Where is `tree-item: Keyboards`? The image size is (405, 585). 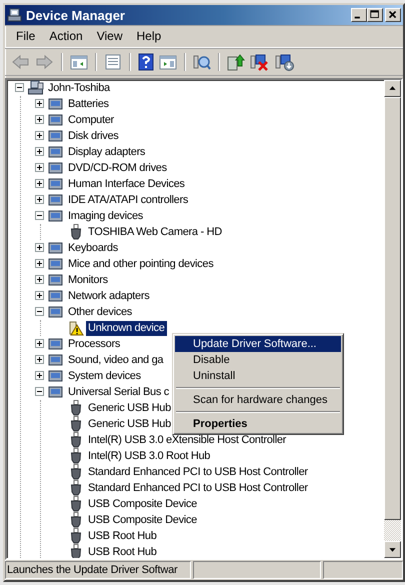
tree-item: Keyboards is located at coordinates (93, 248).